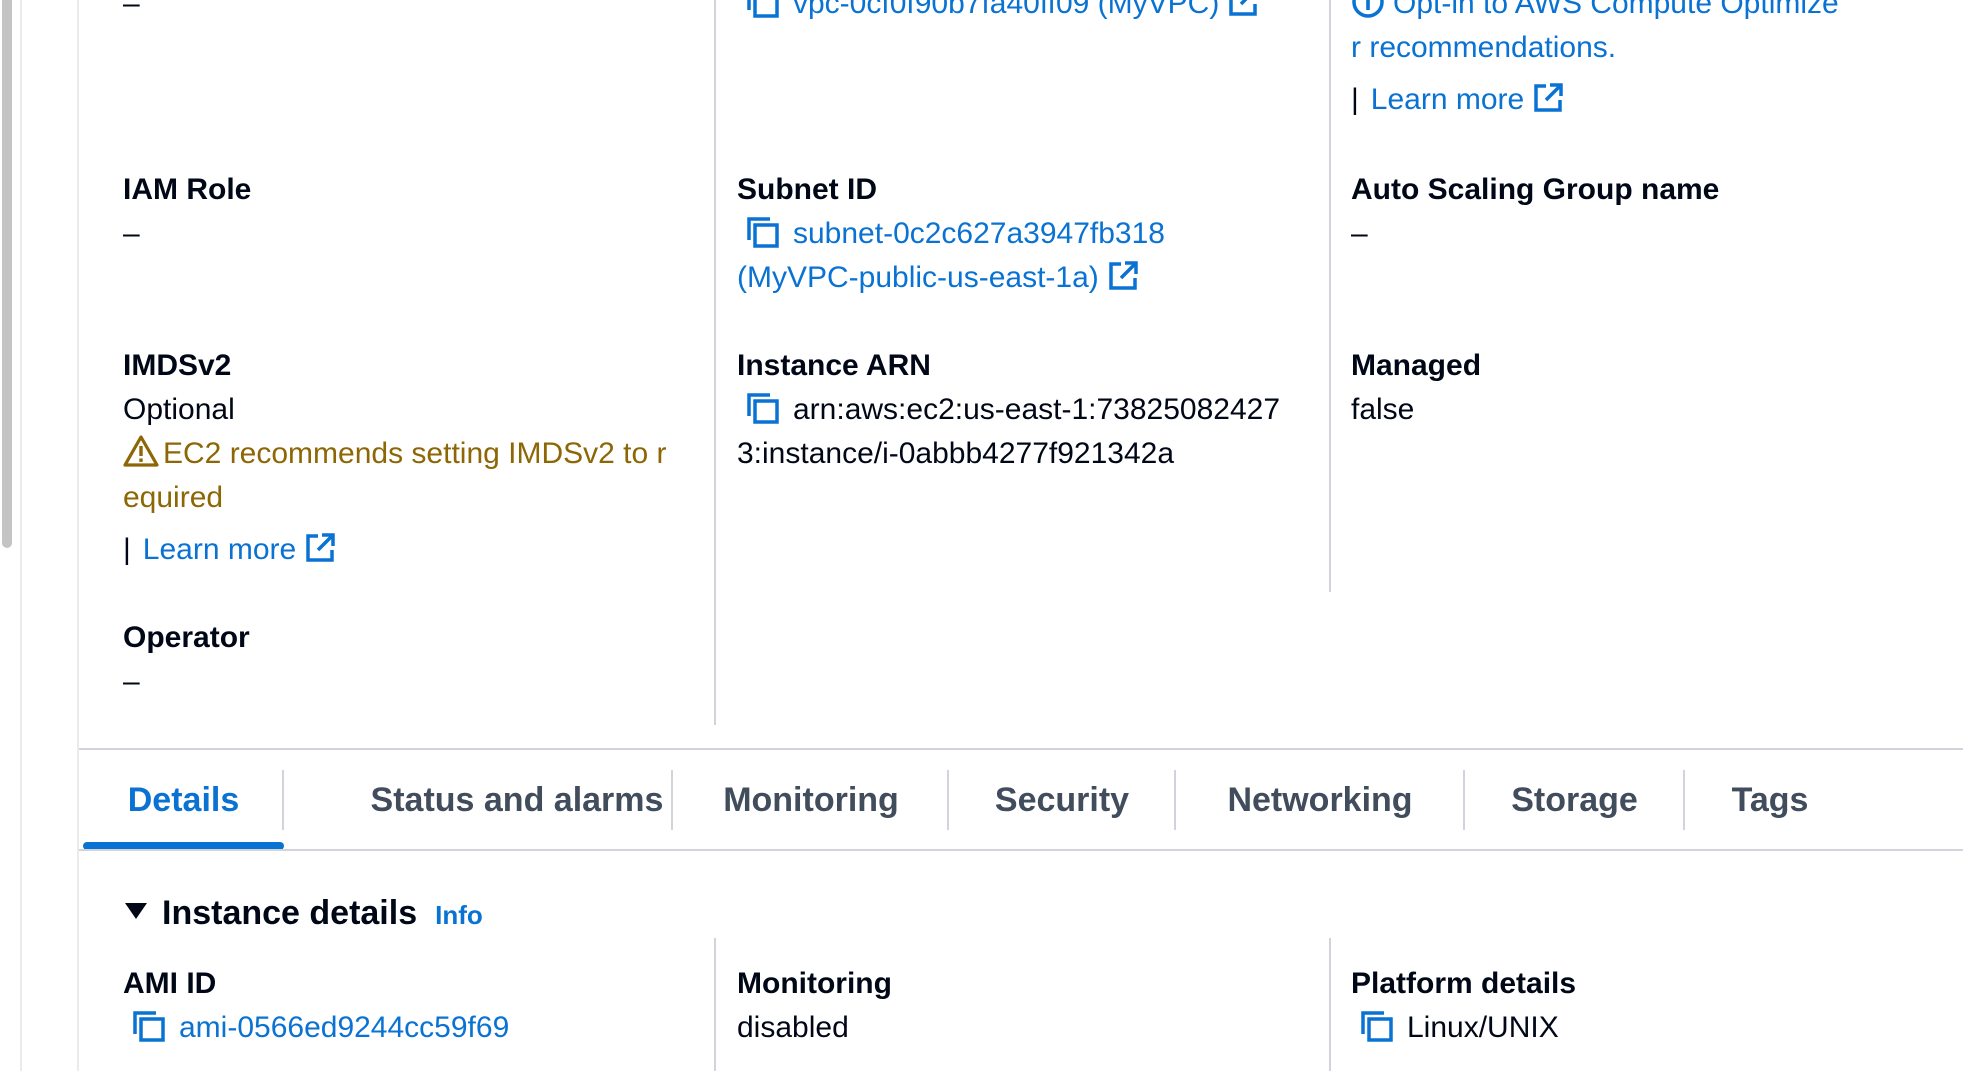 Image resolution: width=1963 pixels, height=1071 pixels. I want to click on monitoring-field: Monitoring disabled, so click(814, 1006).